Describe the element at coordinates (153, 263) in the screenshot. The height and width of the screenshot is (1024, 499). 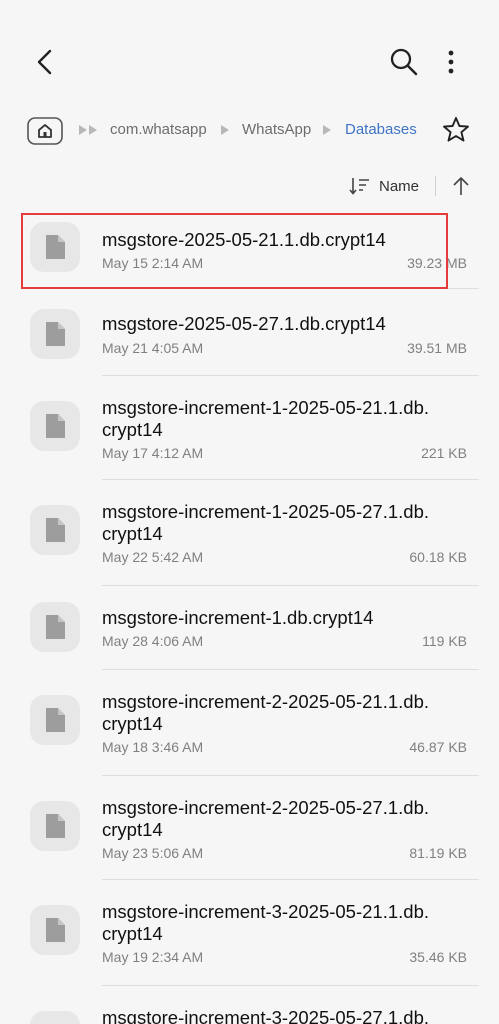
I see `file-date: May 15 2:14 AM` at that location.